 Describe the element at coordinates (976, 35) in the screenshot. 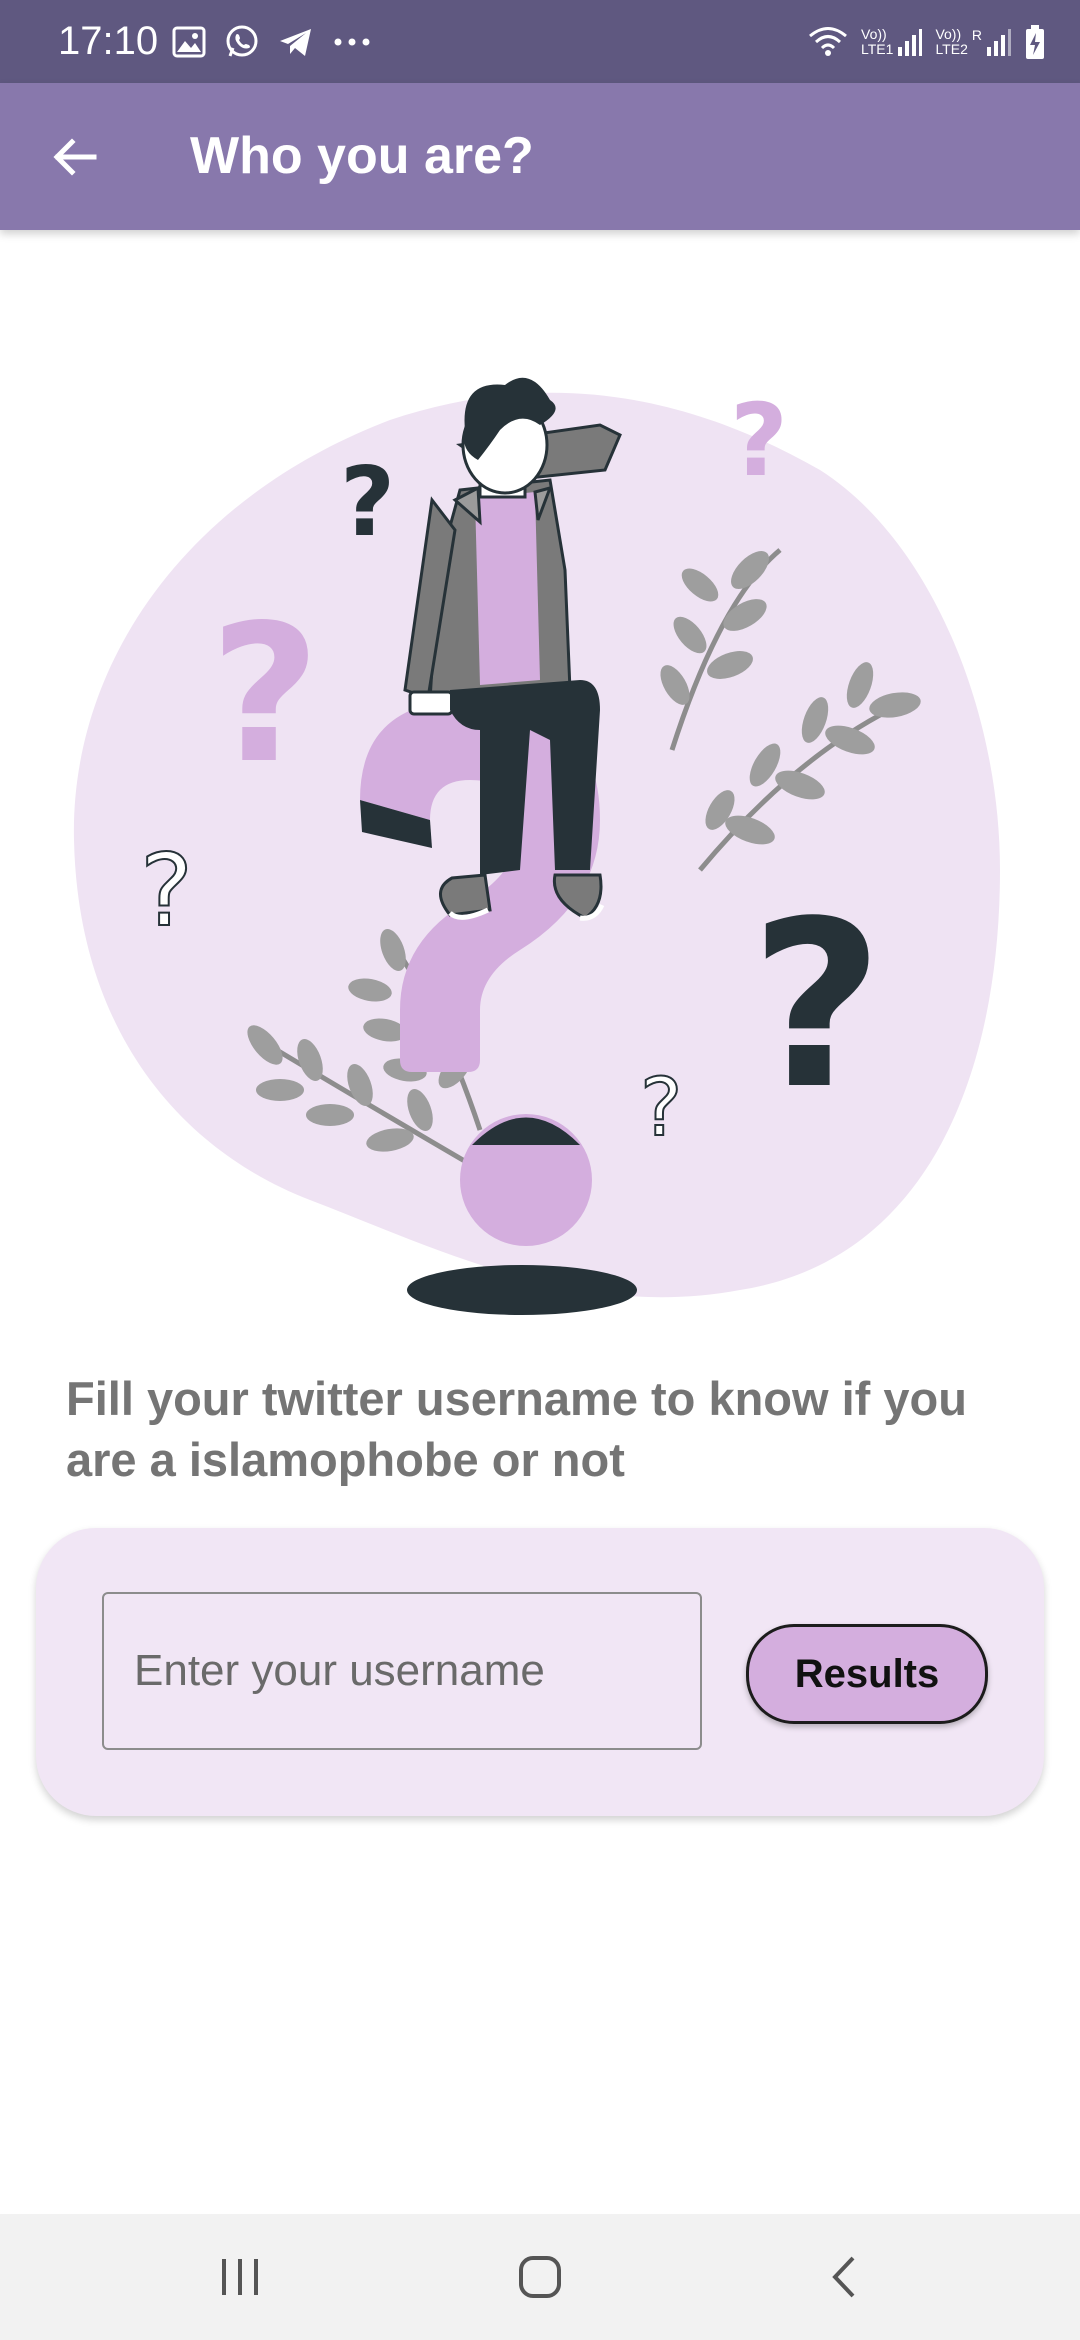

I see `roaming-label: R` at that location.